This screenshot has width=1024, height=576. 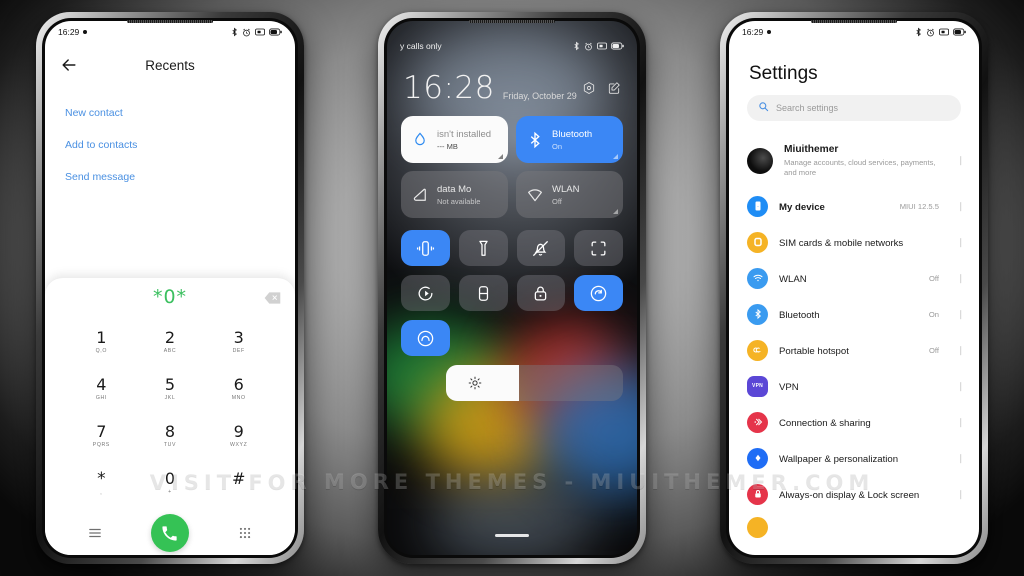 What do you see at coordinates (101, 337) in the screenshot?
I see `key-digit: 1` at bounding box center [101, 337].